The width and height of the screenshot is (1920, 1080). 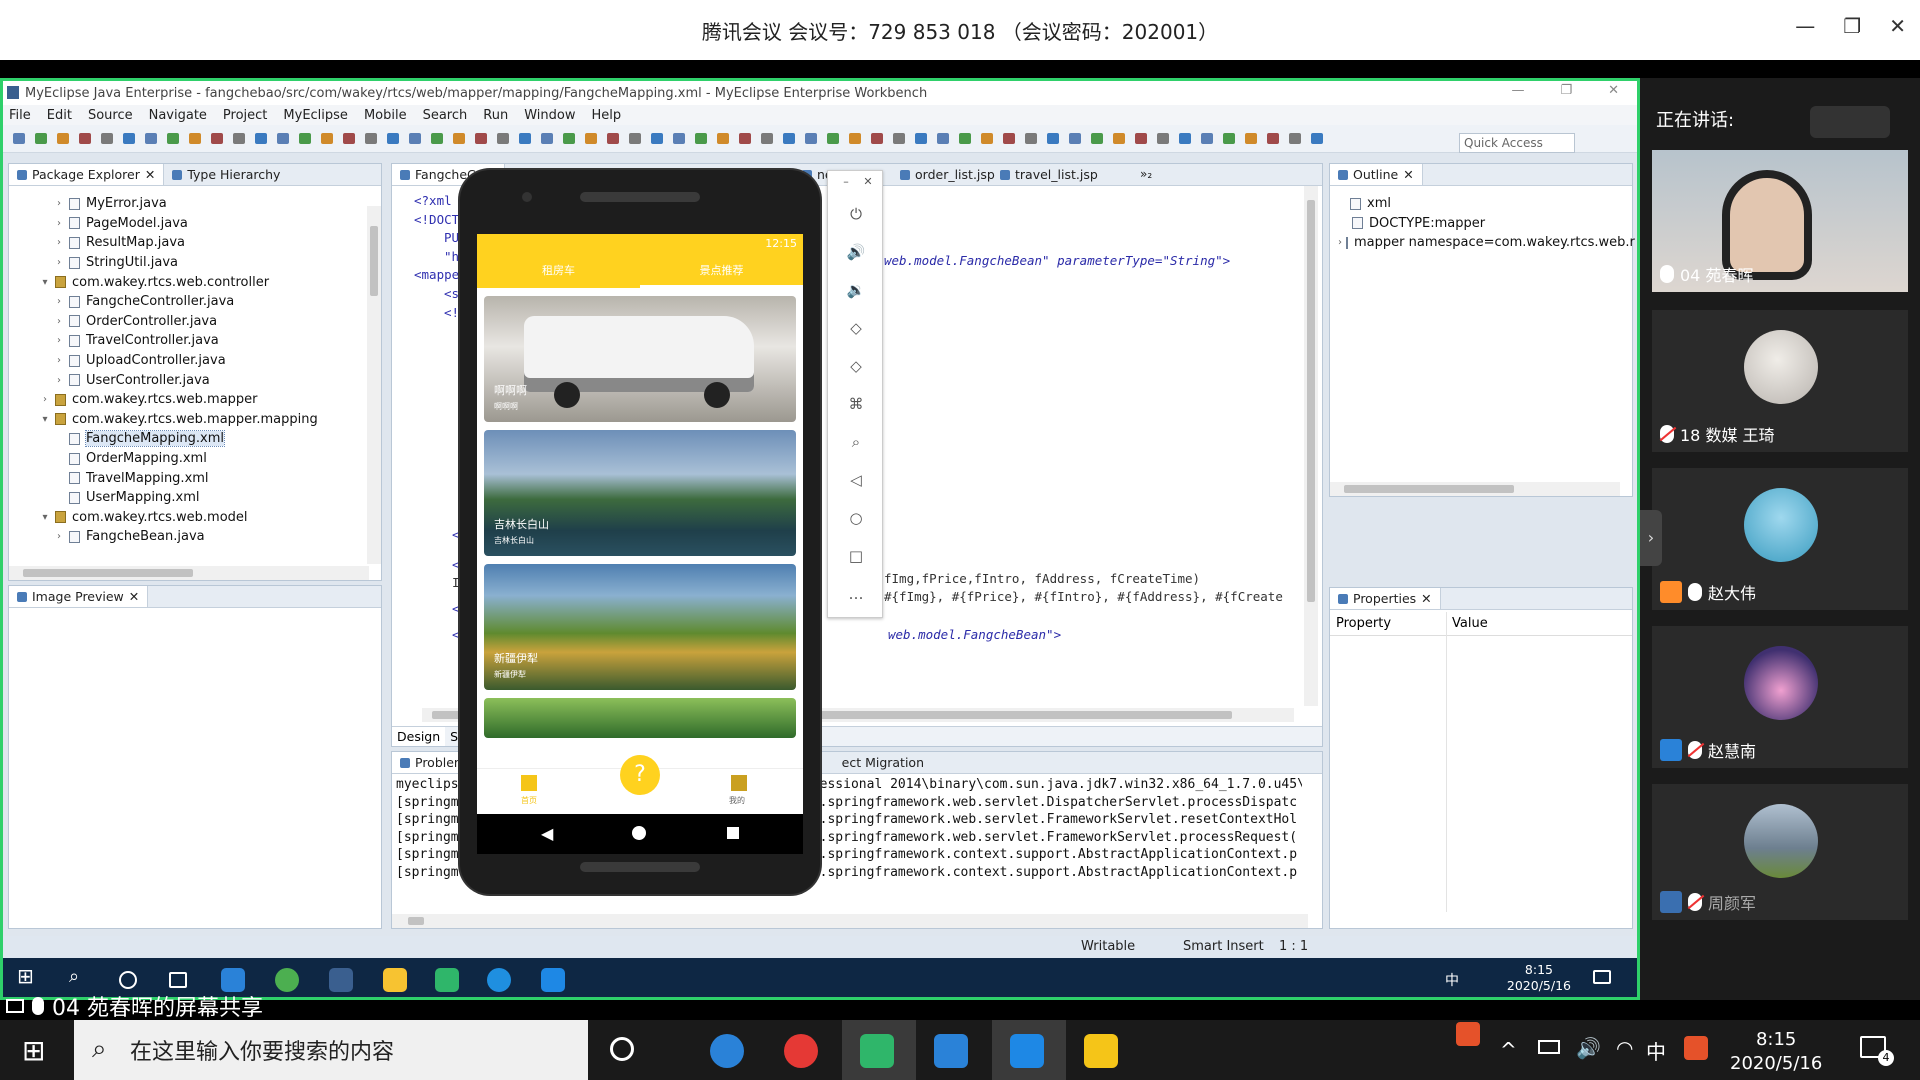 I want to click on taskbar-clock: 8:15 2020/5/16, so click(x=1776, y=1052).